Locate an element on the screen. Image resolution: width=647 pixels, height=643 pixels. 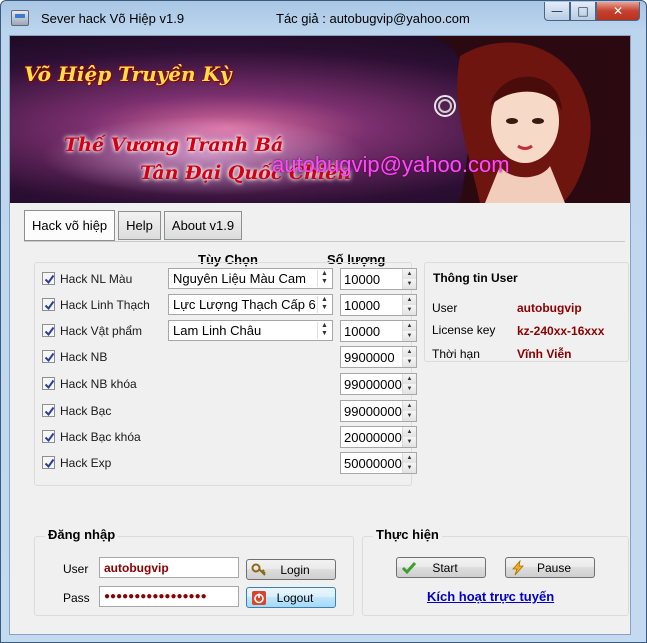
option-row-vat-pham: Hack Vật phẩm Lam Linh Châu ▲ ▼ 10000 ▲ ▼ is located at coordinates (224, 331).